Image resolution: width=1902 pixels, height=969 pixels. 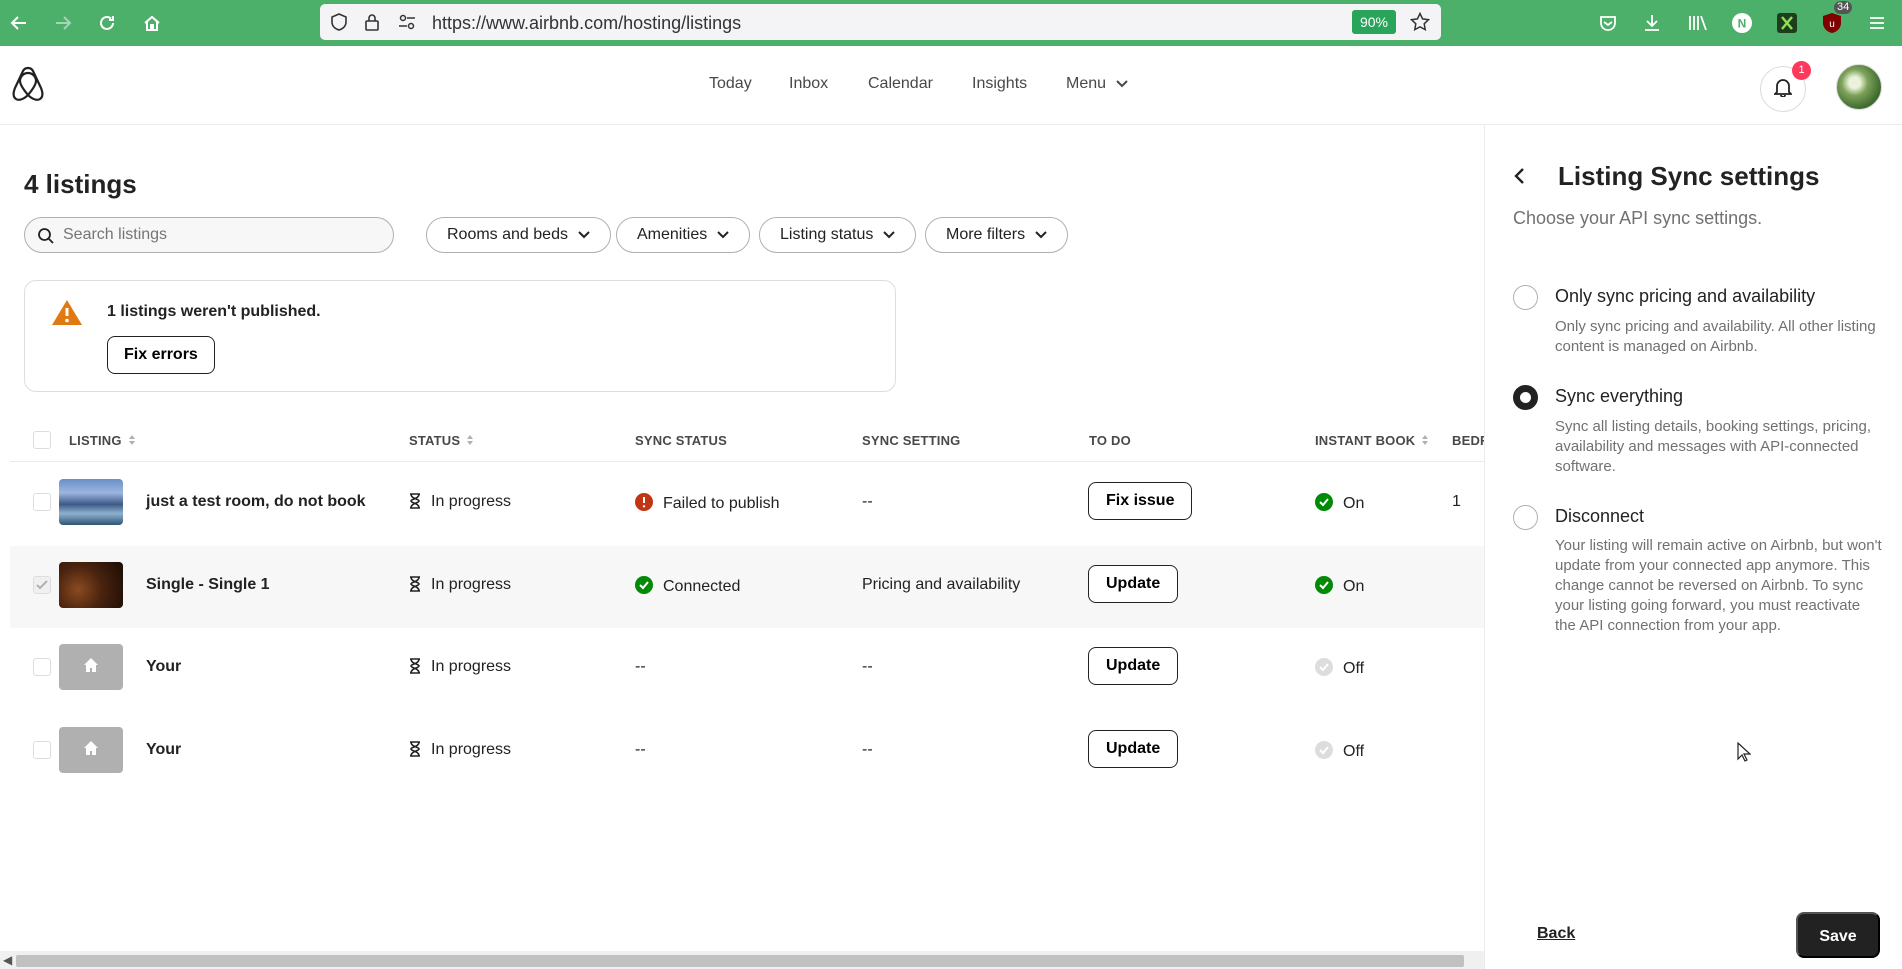 What do you see at coordinates (42, 585) in the screenshot?
I see `row-checkbox-checked` at bounding box center [42, 585].